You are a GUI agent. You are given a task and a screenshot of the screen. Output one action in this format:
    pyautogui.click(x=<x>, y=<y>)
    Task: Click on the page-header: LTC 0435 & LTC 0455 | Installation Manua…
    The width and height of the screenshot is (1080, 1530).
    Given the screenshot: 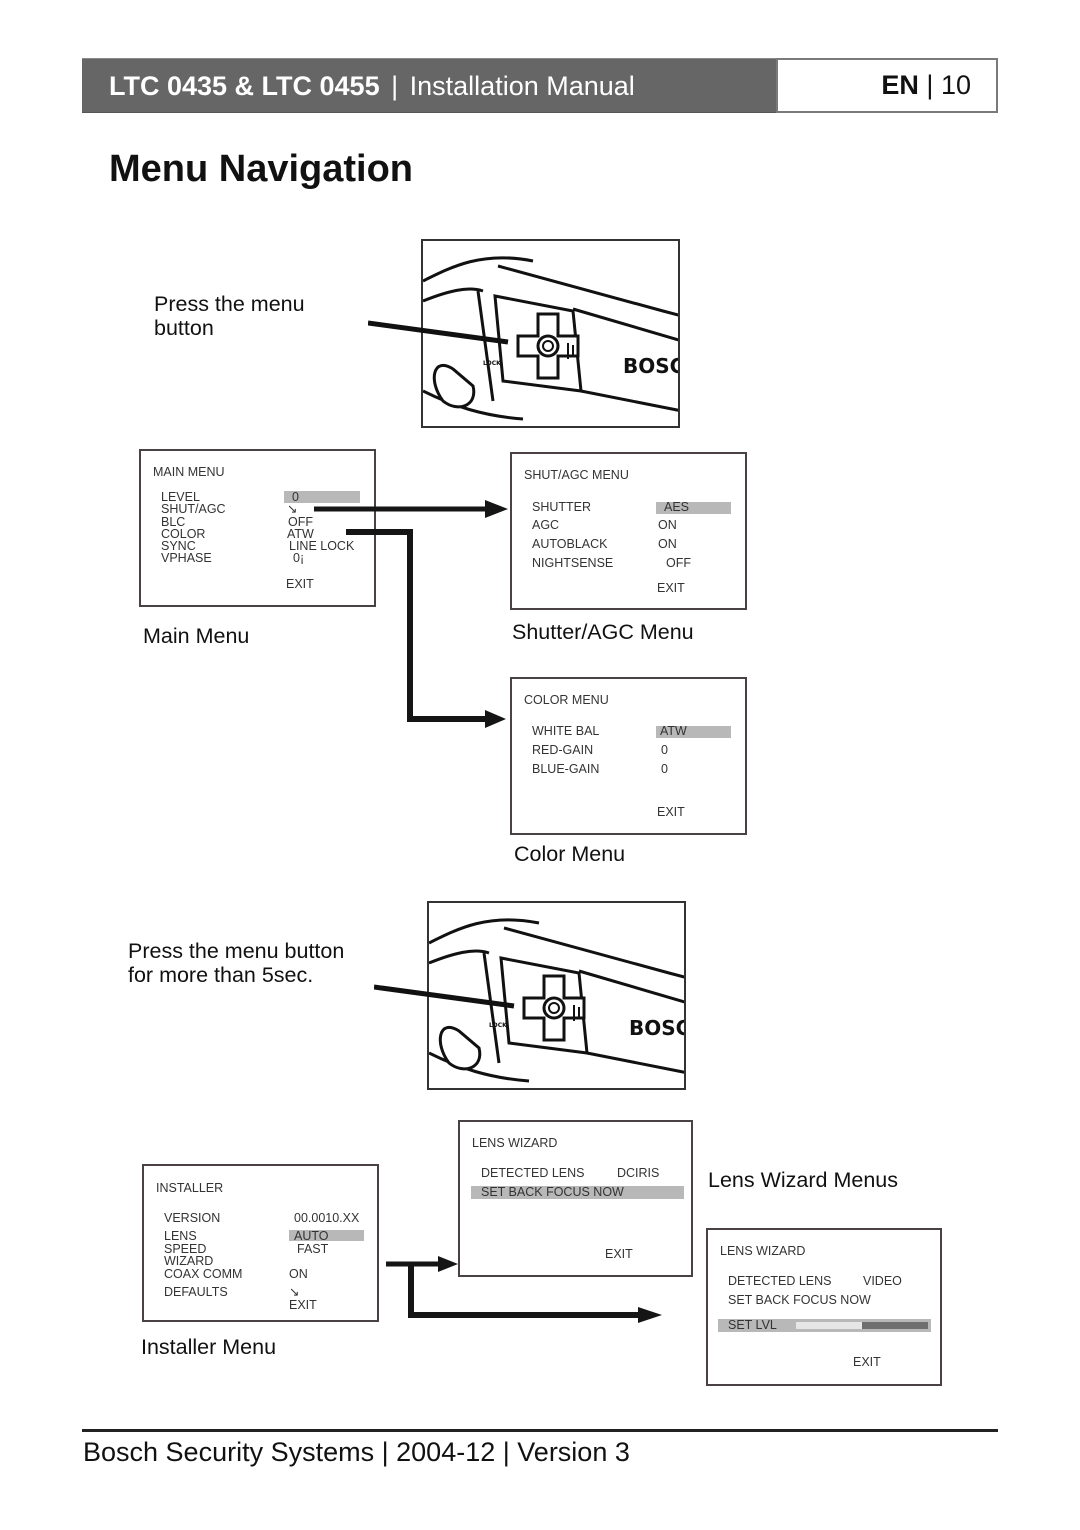 What is the action you would take?
    pyautogui.click(x=540, y=85)
    